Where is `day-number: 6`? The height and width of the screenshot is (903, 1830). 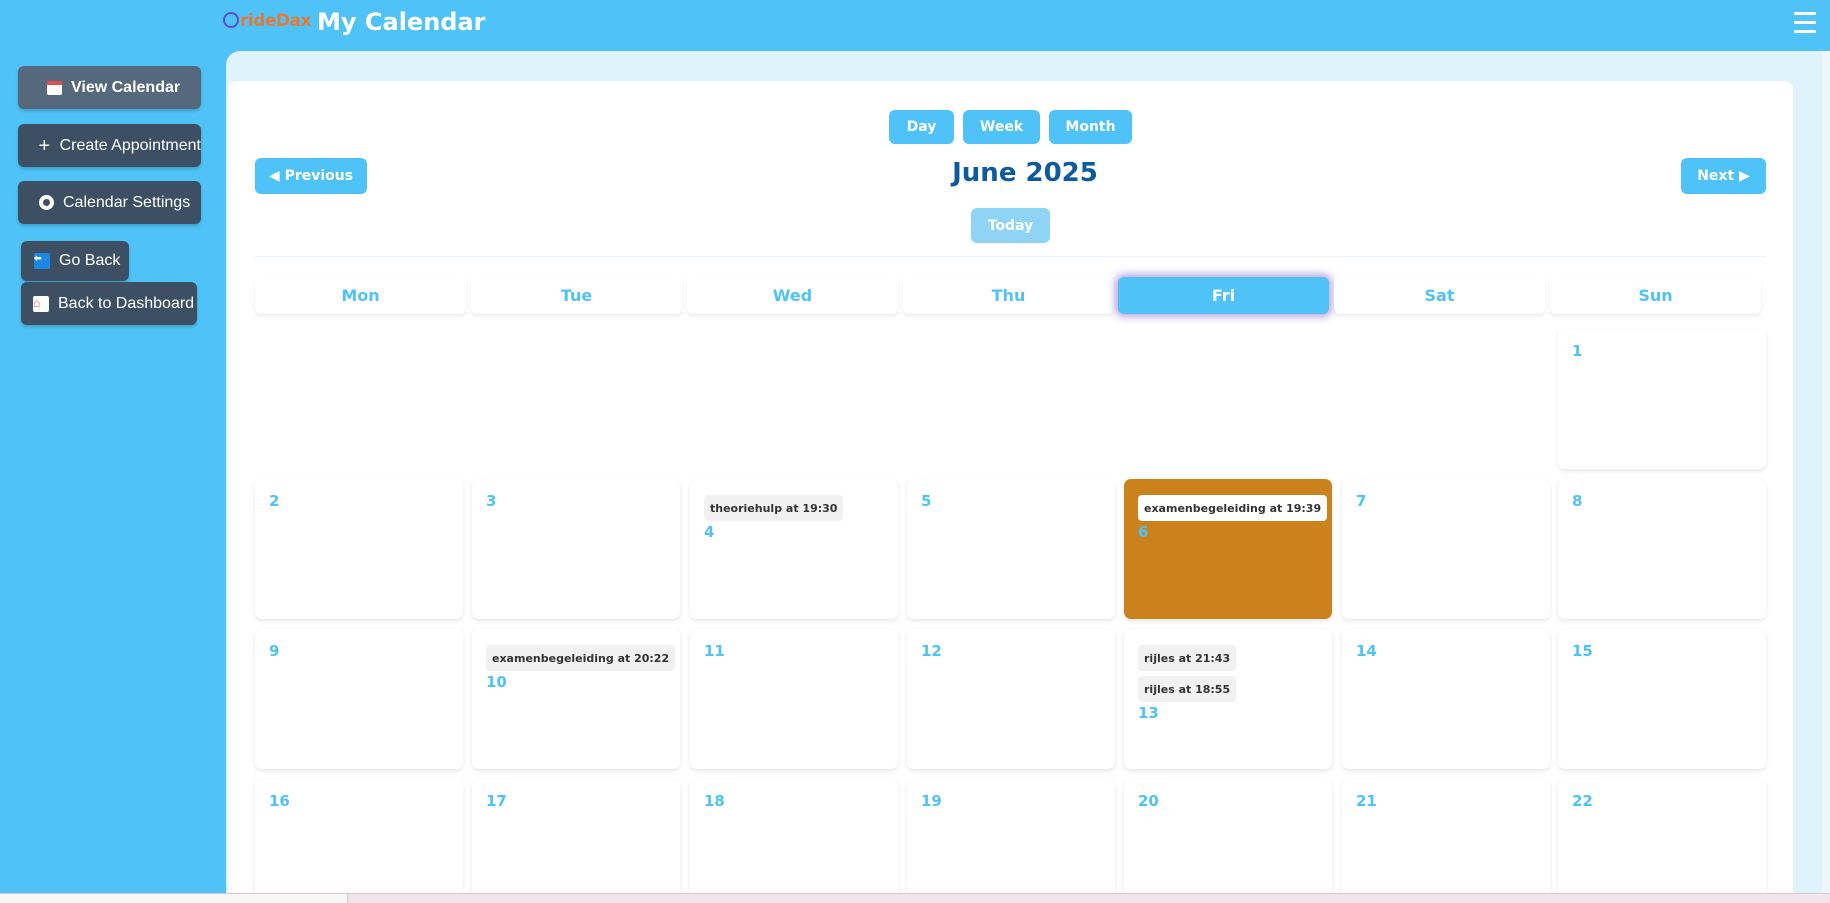
day-number: 6 is located at coordinates (1143, 532).